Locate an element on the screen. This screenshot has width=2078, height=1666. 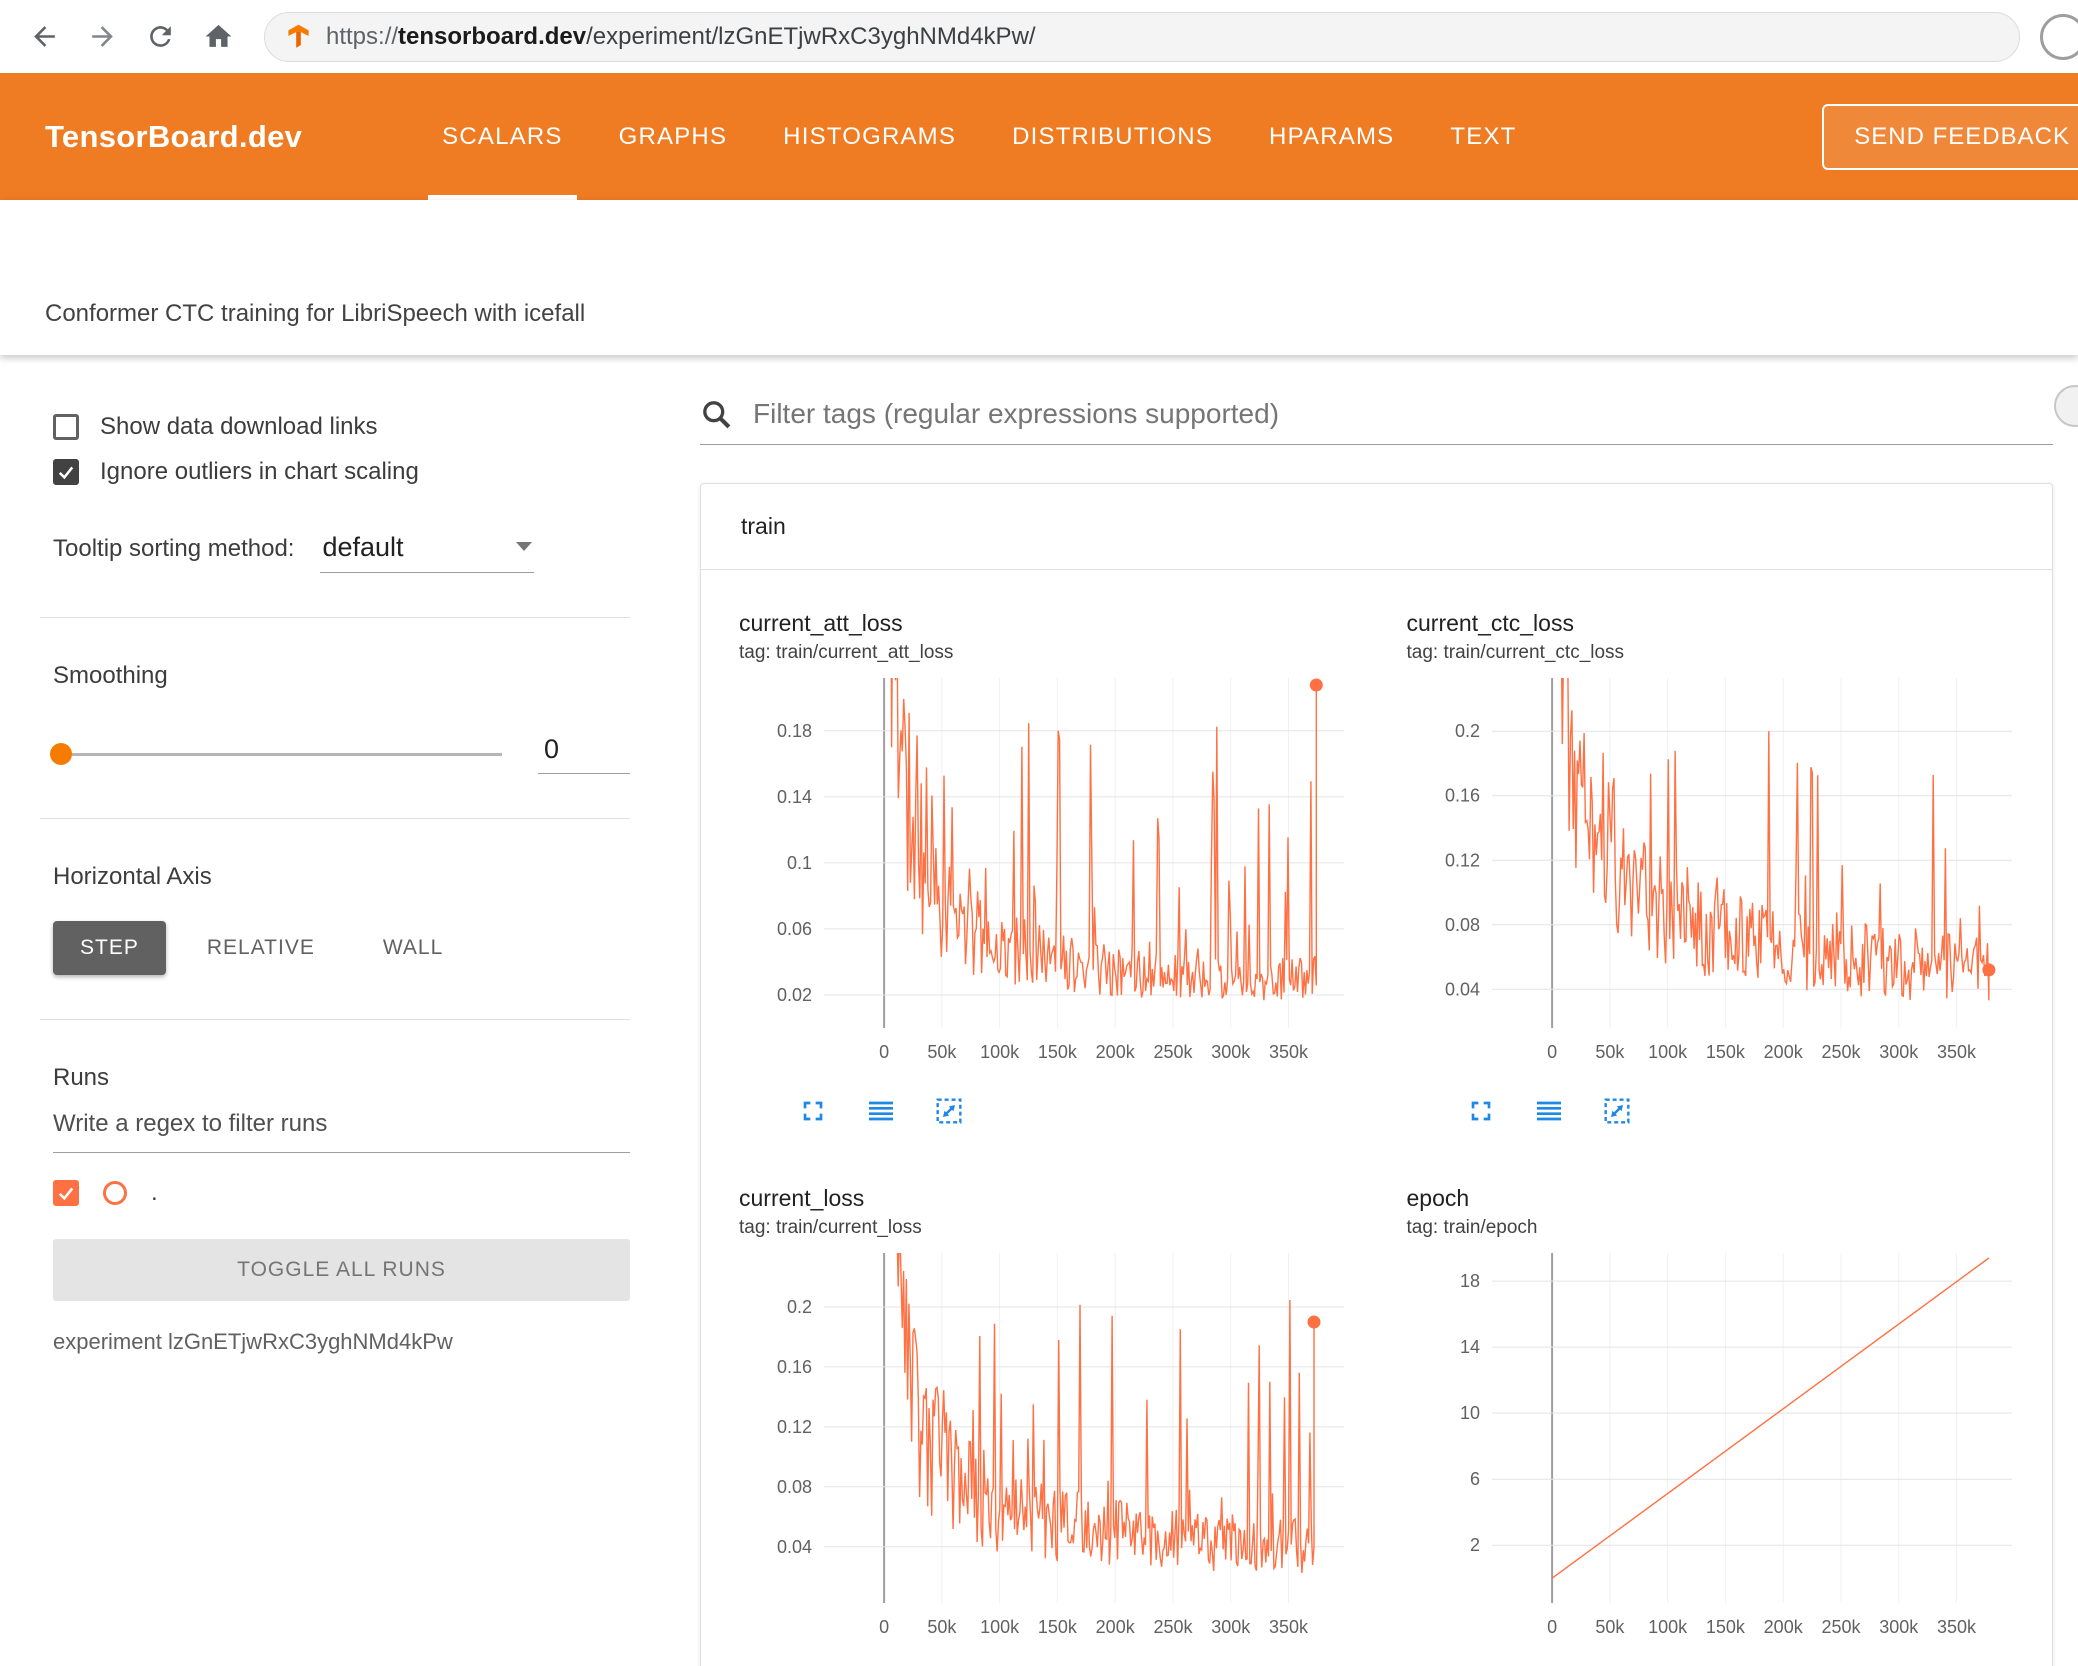
ignore-outliers-checkbox is located at coordinates (66, 472).